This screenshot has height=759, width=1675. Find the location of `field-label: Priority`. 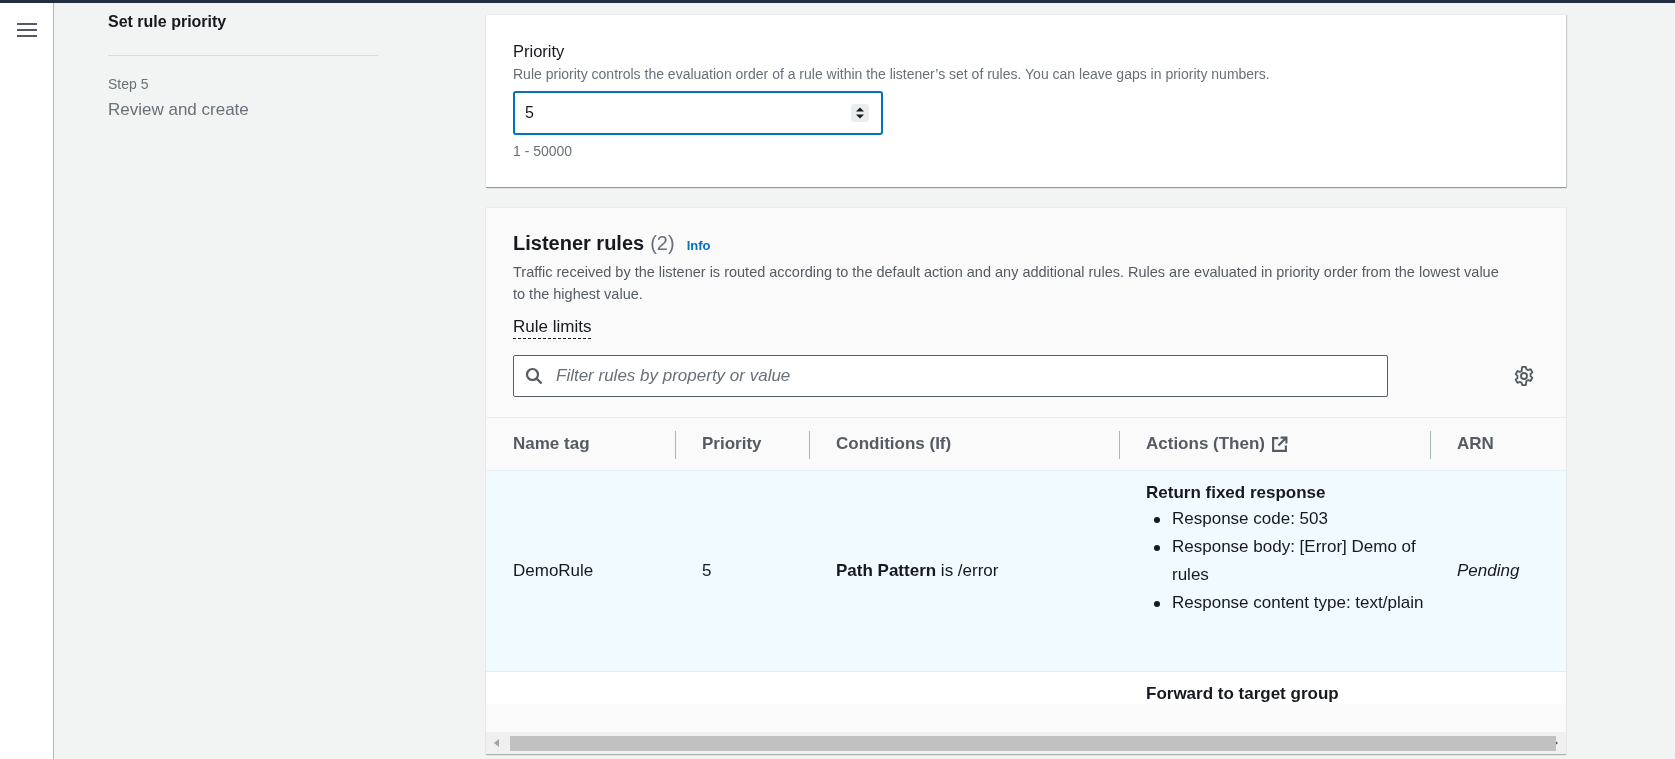

field-label: Priority is located at coordinates (539, 51).